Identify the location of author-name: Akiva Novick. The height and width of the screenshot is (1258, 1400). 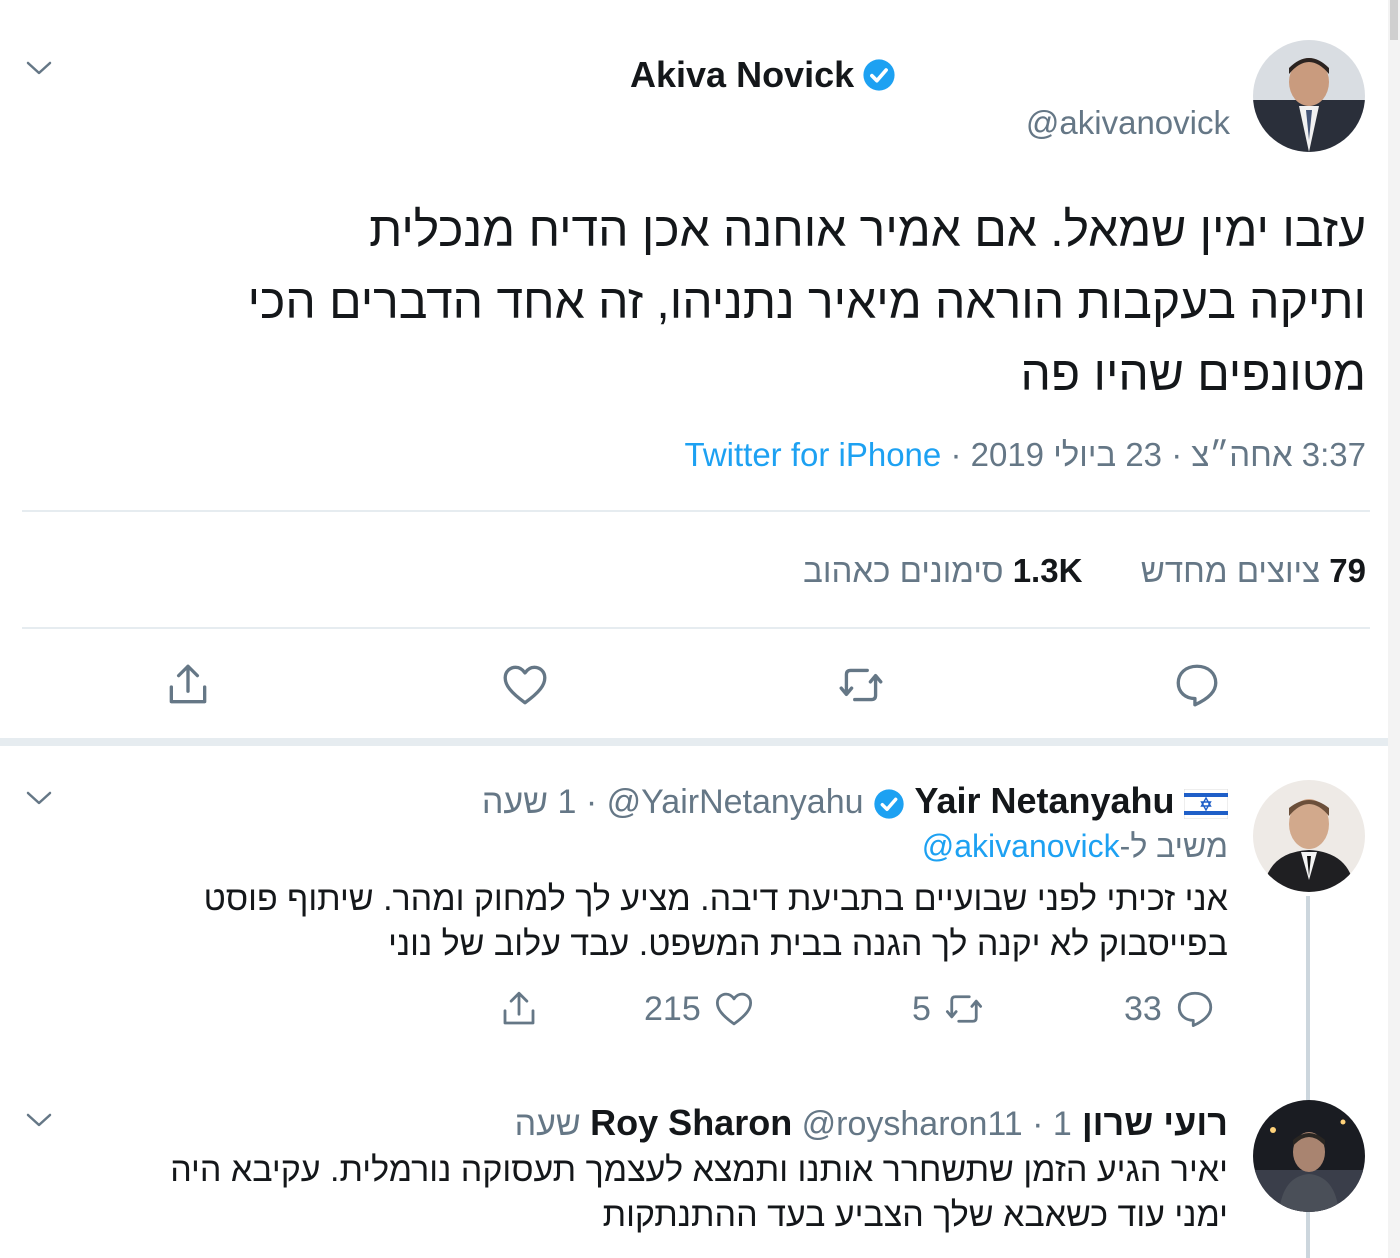
(742, 75).